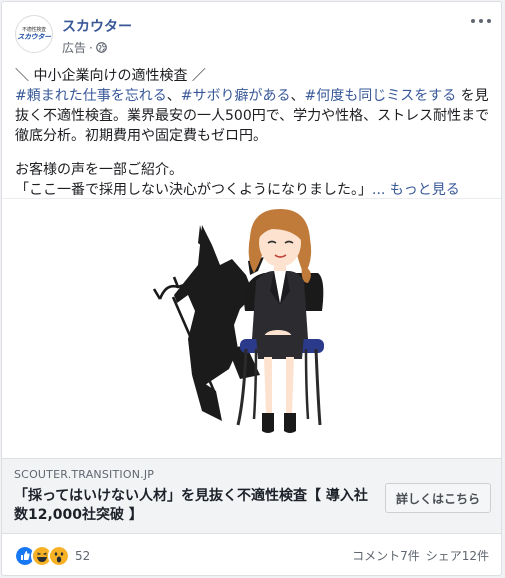 This screenshot has width=505, height=578. Describe the element at coordinates (380, 96) in the screenshot. I see `hashtag-link: #何度も同じミスをする` at that location.